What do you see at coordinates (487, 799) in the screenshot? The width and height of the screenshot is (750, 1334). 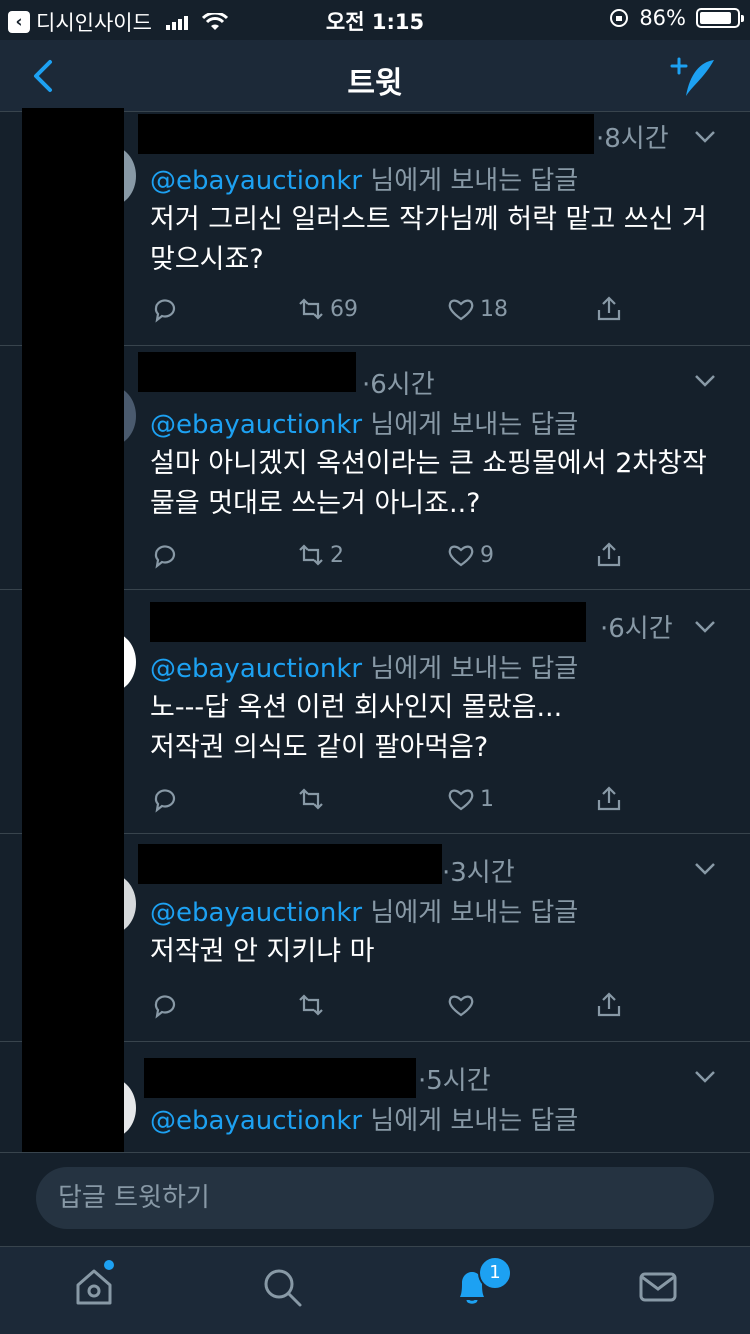 I see `like-count: 1` at bounding box center [487, 799].